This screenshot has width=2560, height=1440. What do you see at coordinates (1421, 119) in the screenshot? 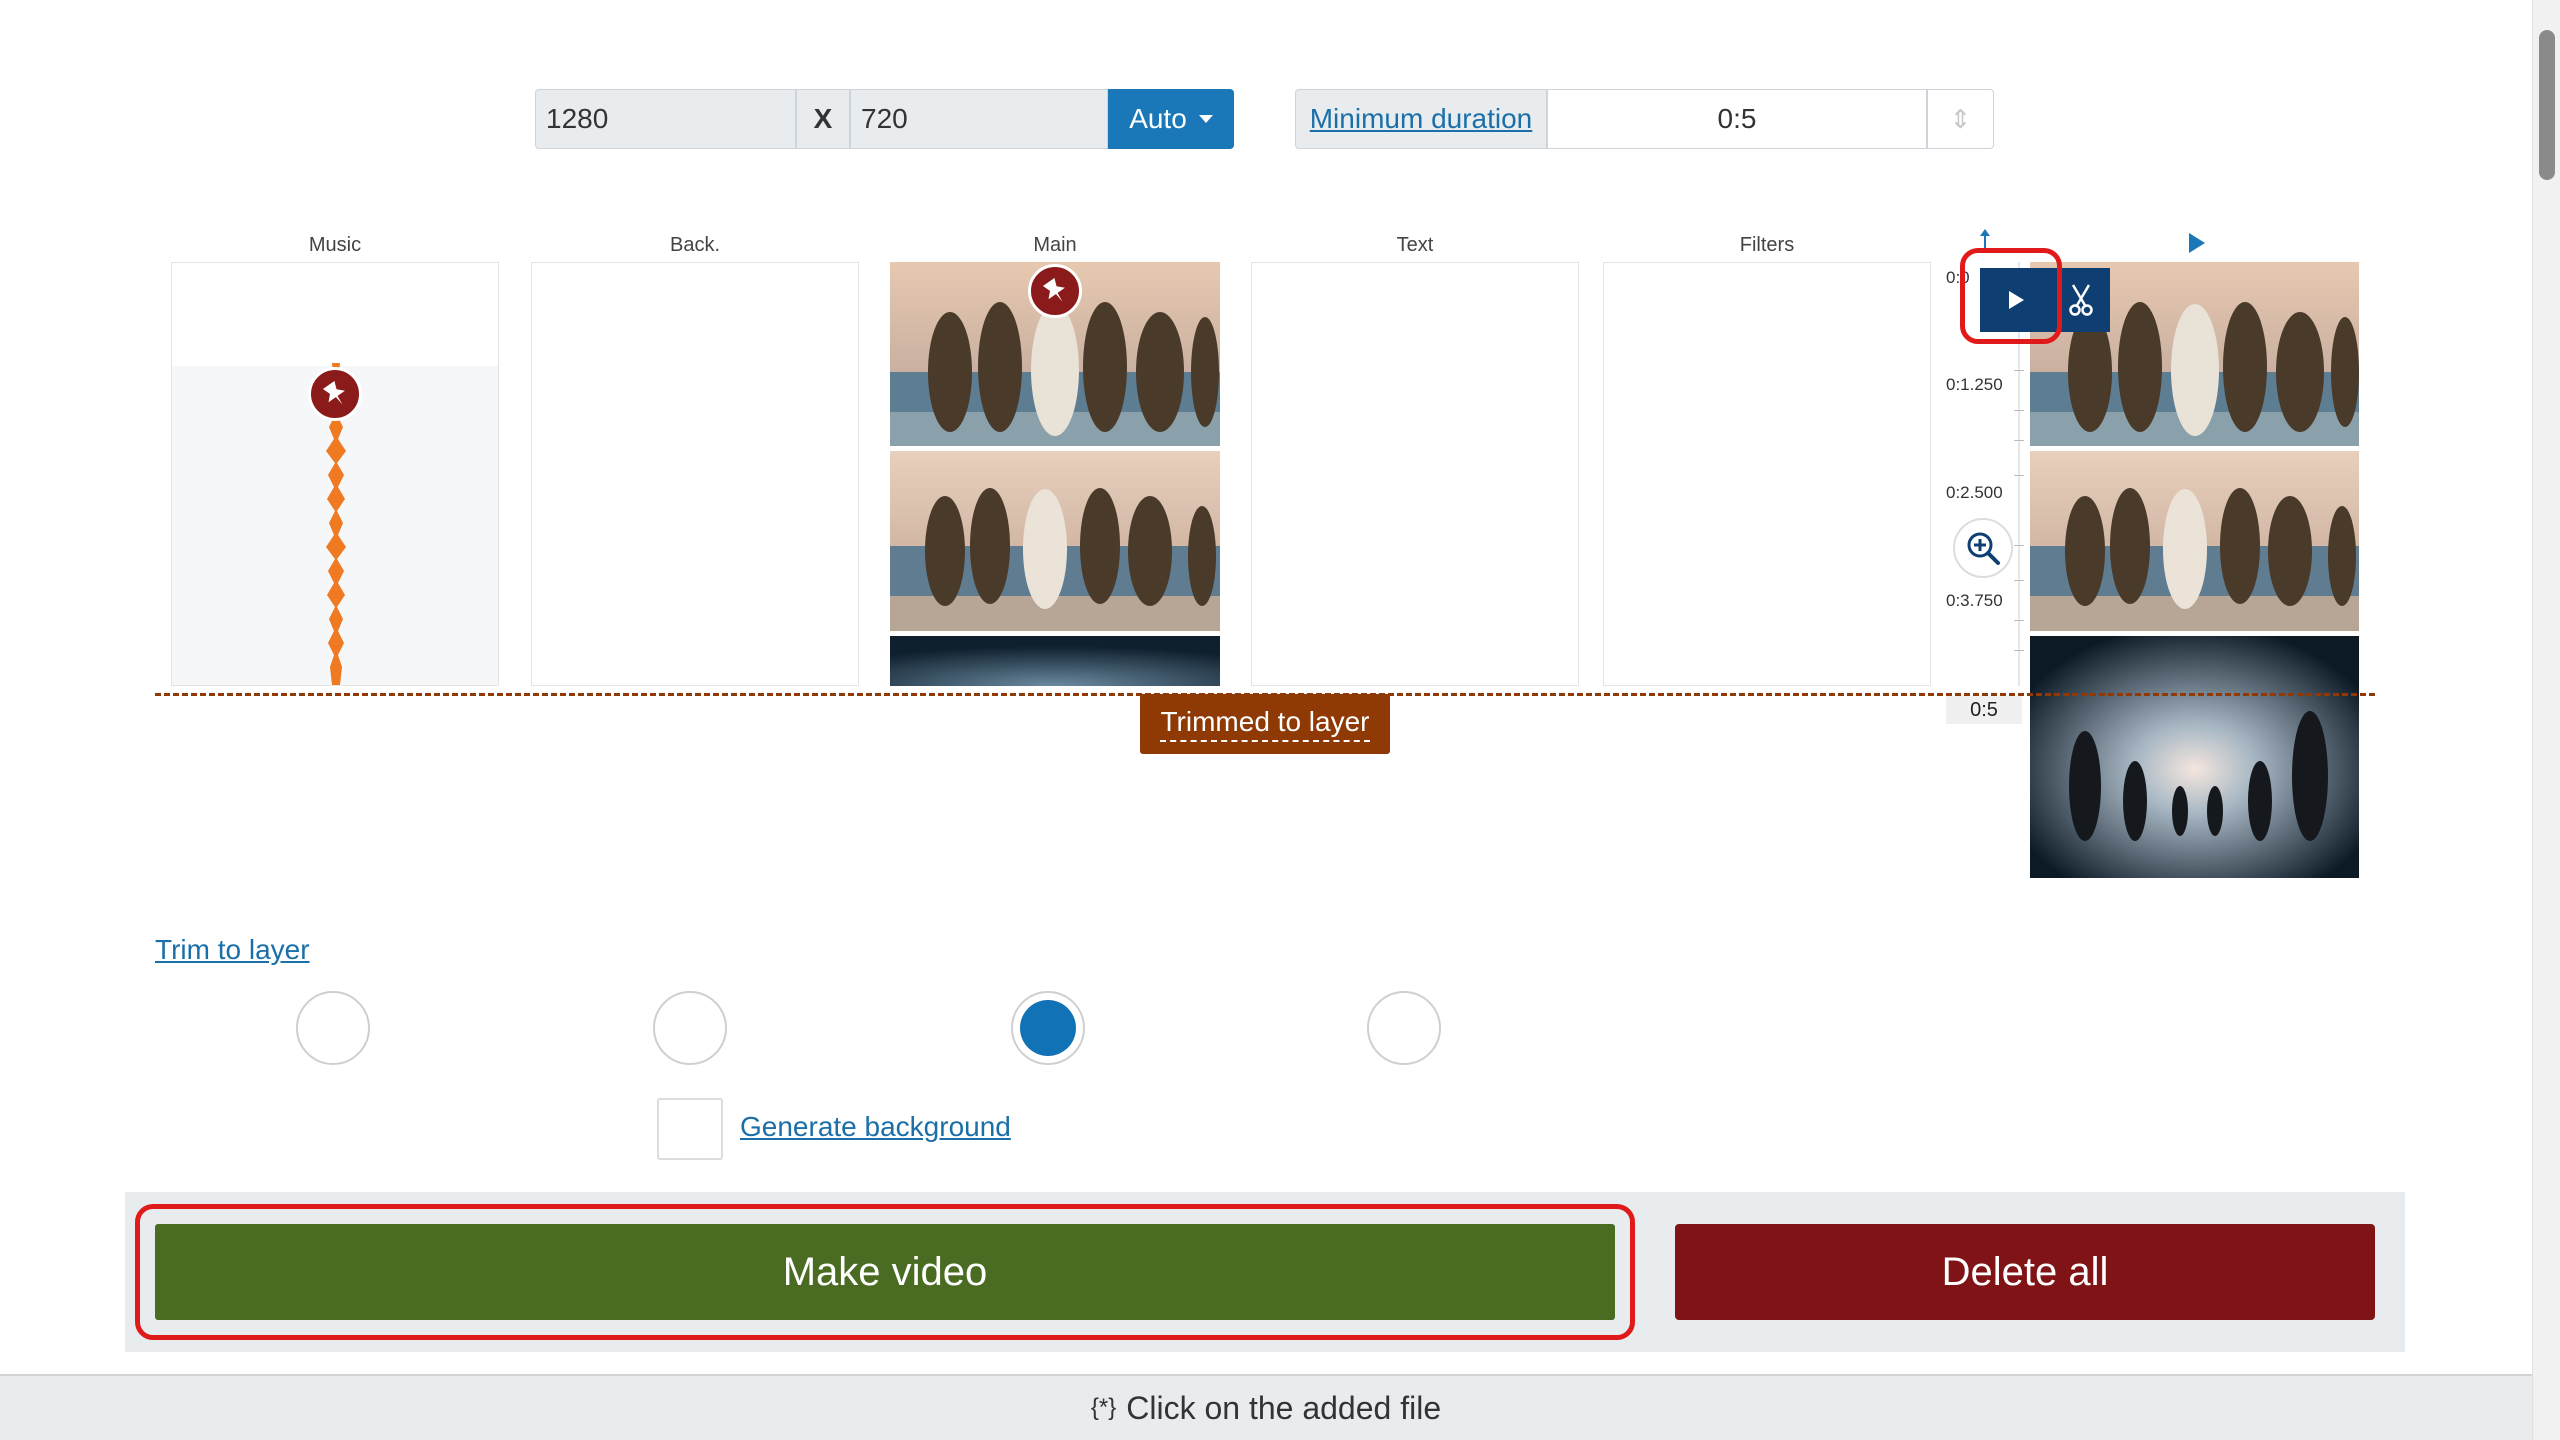
I see `minimum-duration-link: Minimum duration` at bounding box center [1421, 119].